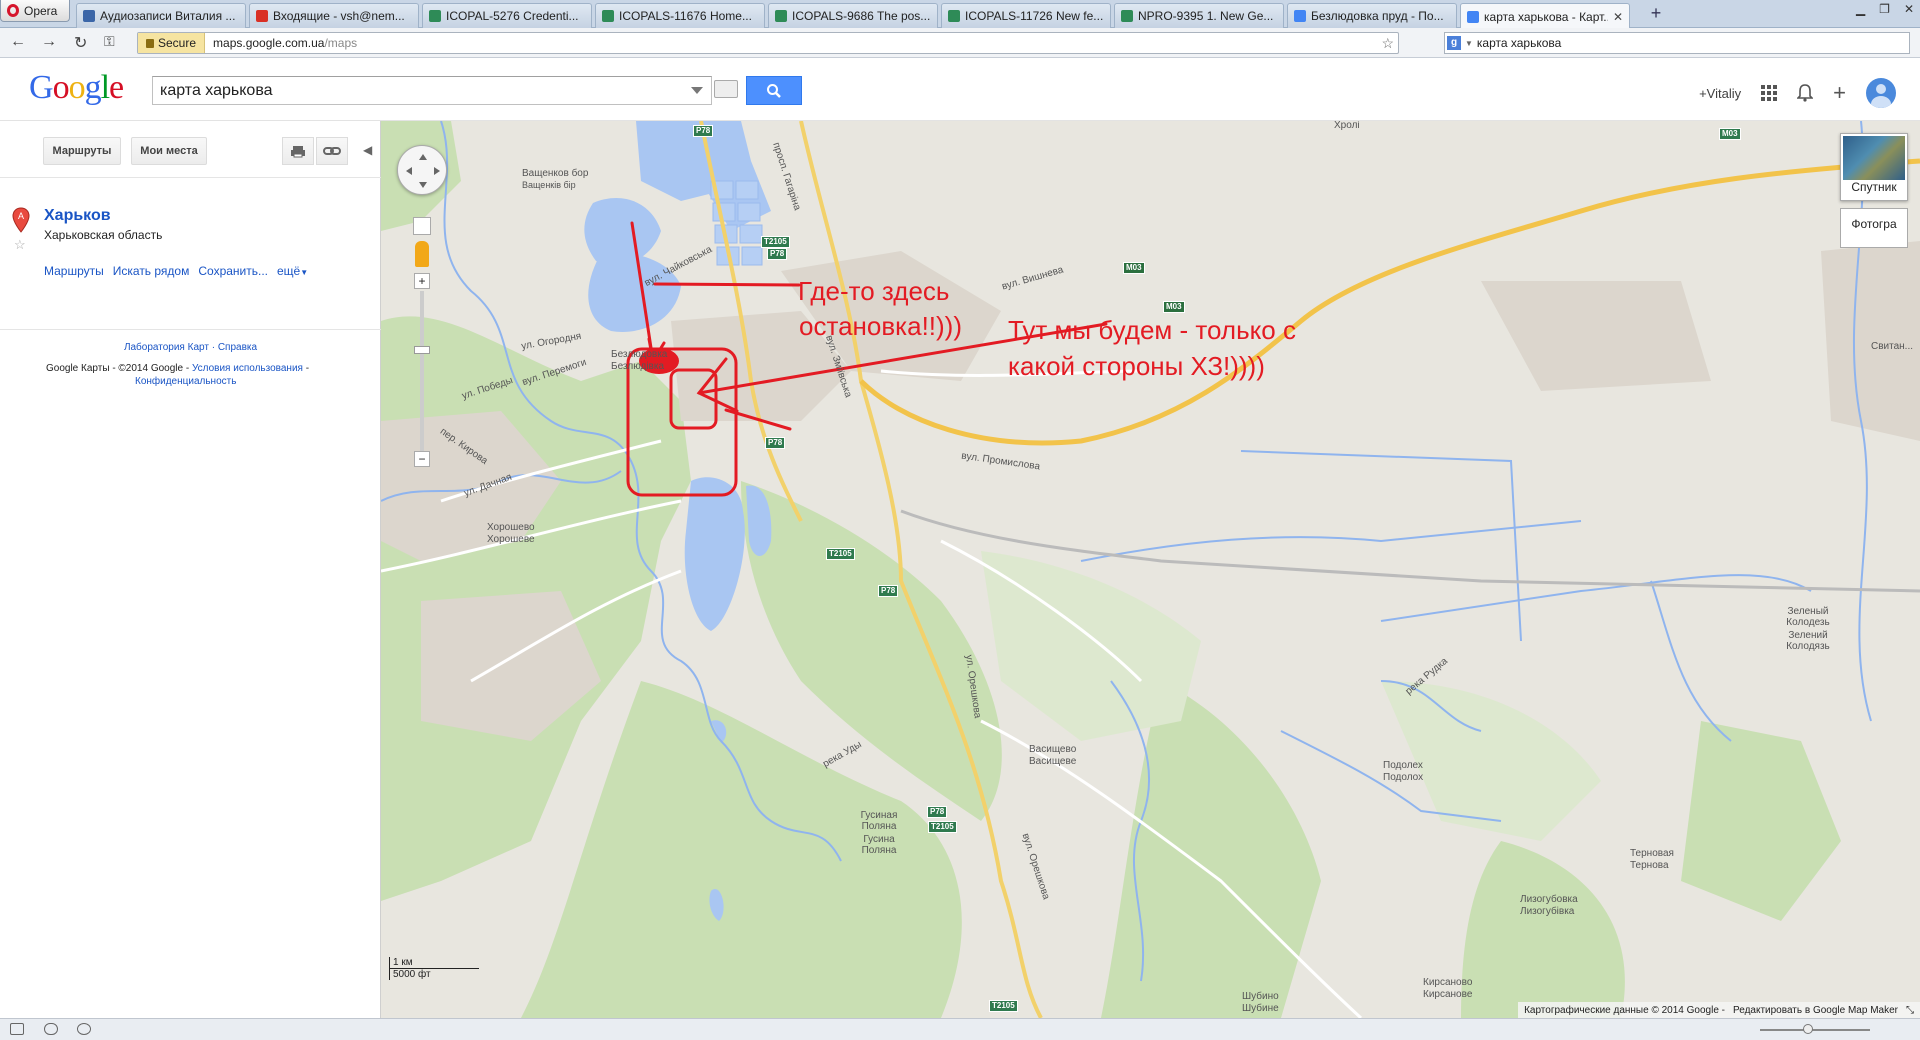 Image resolution: width=1920 pixels, height=1040 pixels. What do you see at coordinates (434, 963) in the screenshot?
I see `scale-km: 1 км` at bounding box center [434, 963].